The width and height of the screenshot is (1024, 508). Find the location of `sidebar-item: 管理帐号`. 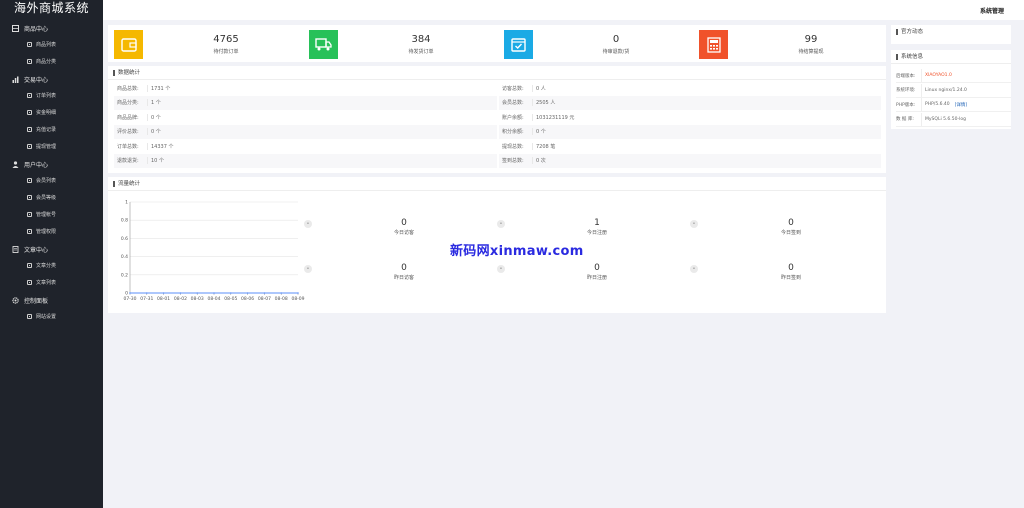

sidebar-item: 管理帐号 is located at coordinates (51, 214).